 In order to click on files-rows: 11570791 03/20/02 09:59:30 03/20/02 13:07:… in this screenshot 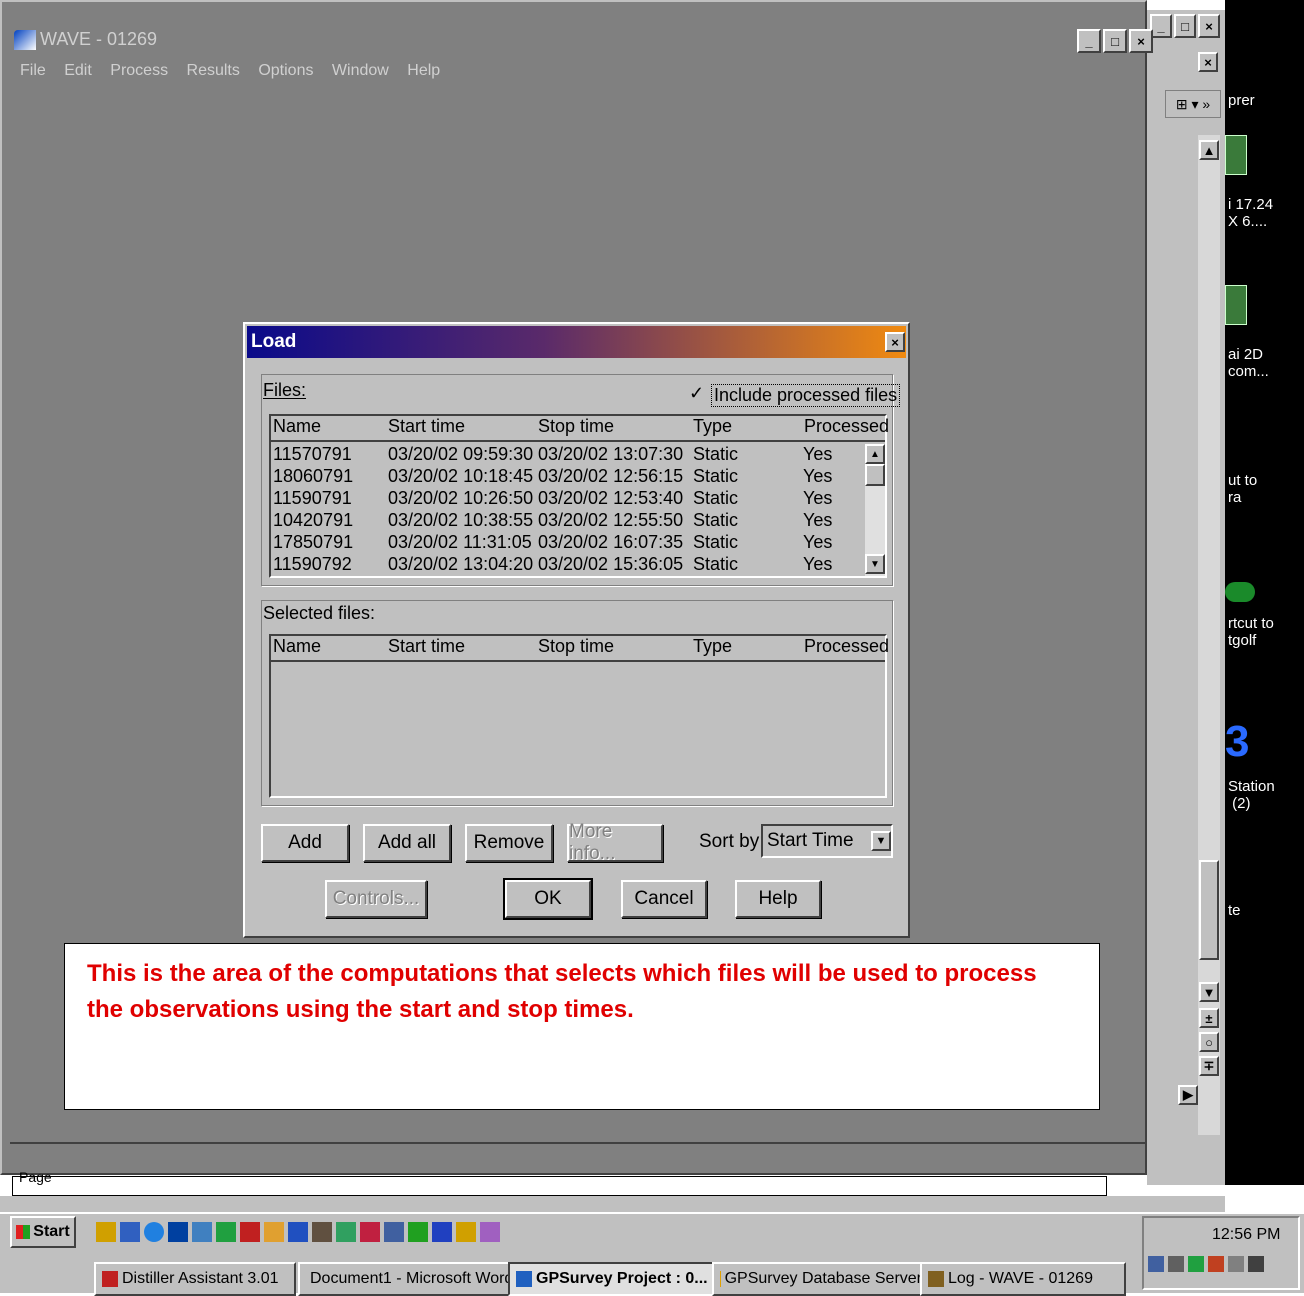, I will do `click(567, 510)`.